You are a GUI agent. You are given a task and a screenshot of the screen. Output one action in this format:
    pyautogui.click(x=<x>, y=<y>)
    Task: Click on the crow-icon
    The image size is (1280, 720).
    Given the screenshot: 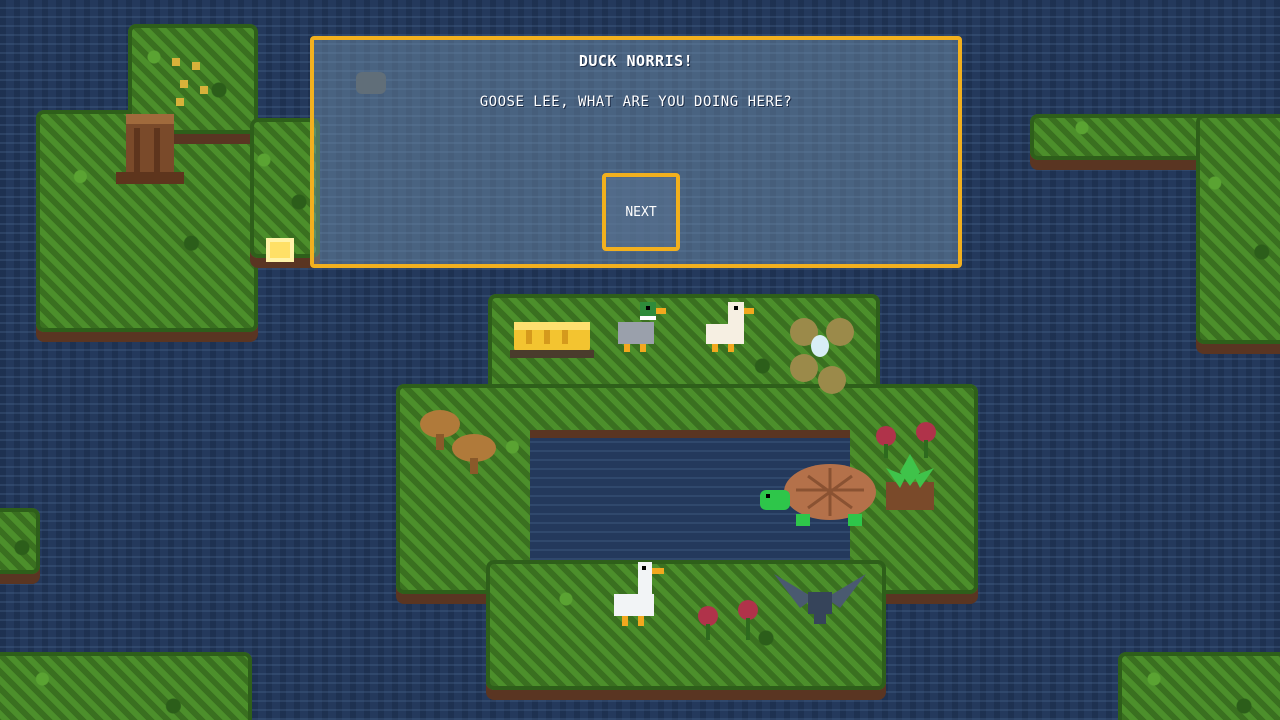 What is the action you would take?
    pyautogui.click(x=820, y=599)
    